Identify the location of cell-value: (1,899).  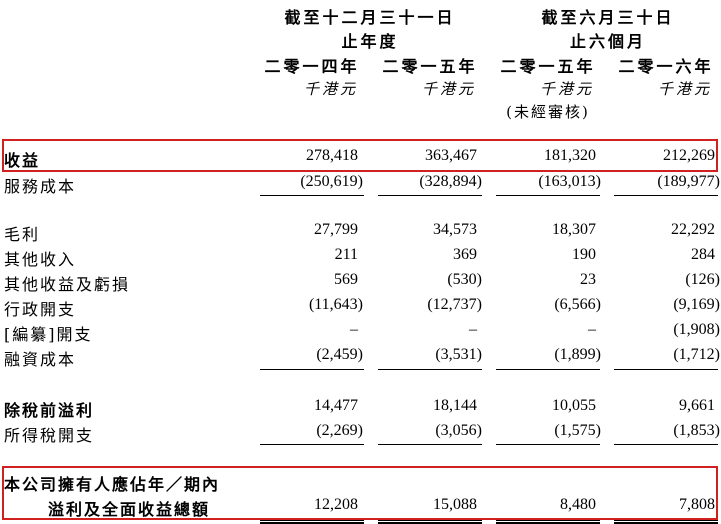
(577, 354).